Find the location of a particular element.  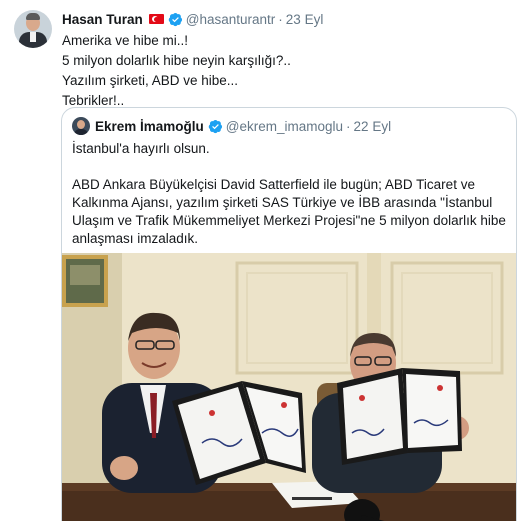

quoted-text-line: İstanbul'a hayırlı olsun. is located at coordinates (141, 148).